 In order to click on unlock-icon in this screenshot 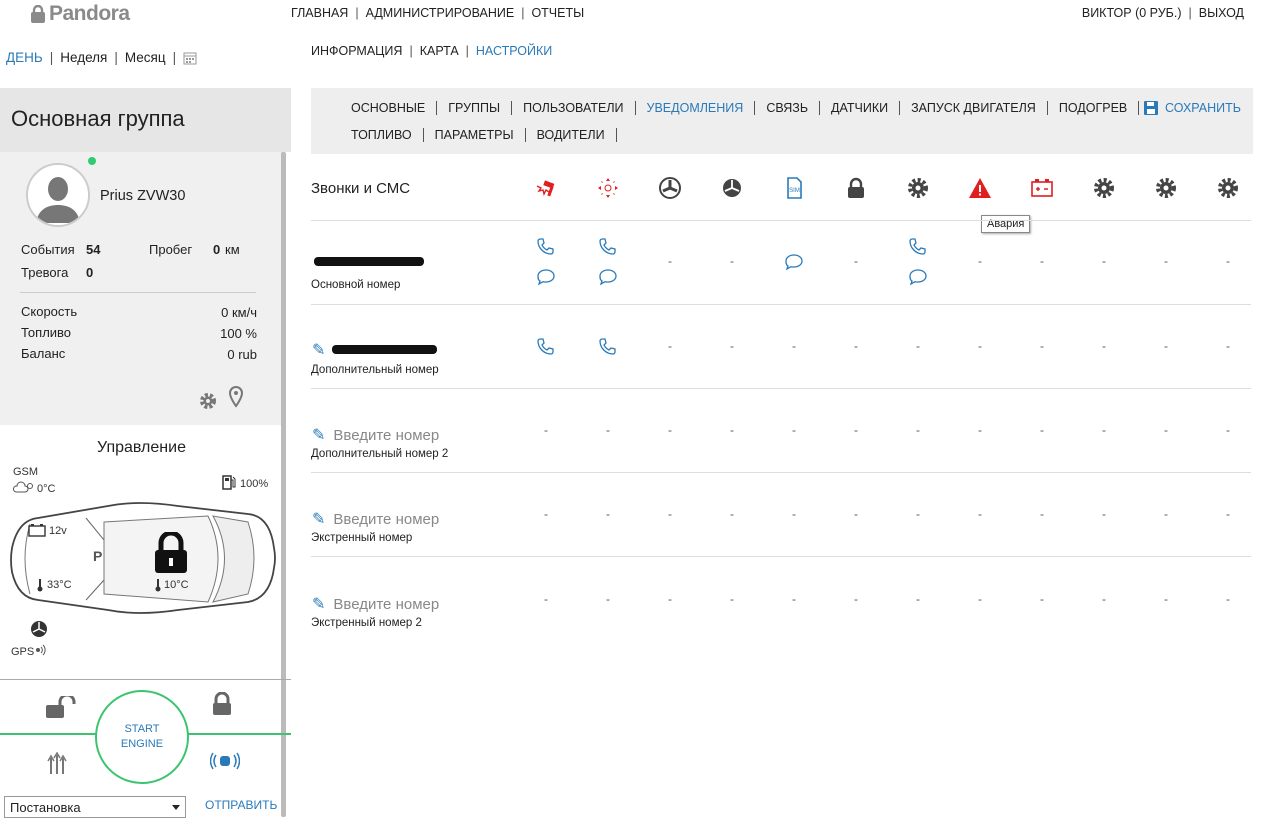, I will do `click(64, 708)`.